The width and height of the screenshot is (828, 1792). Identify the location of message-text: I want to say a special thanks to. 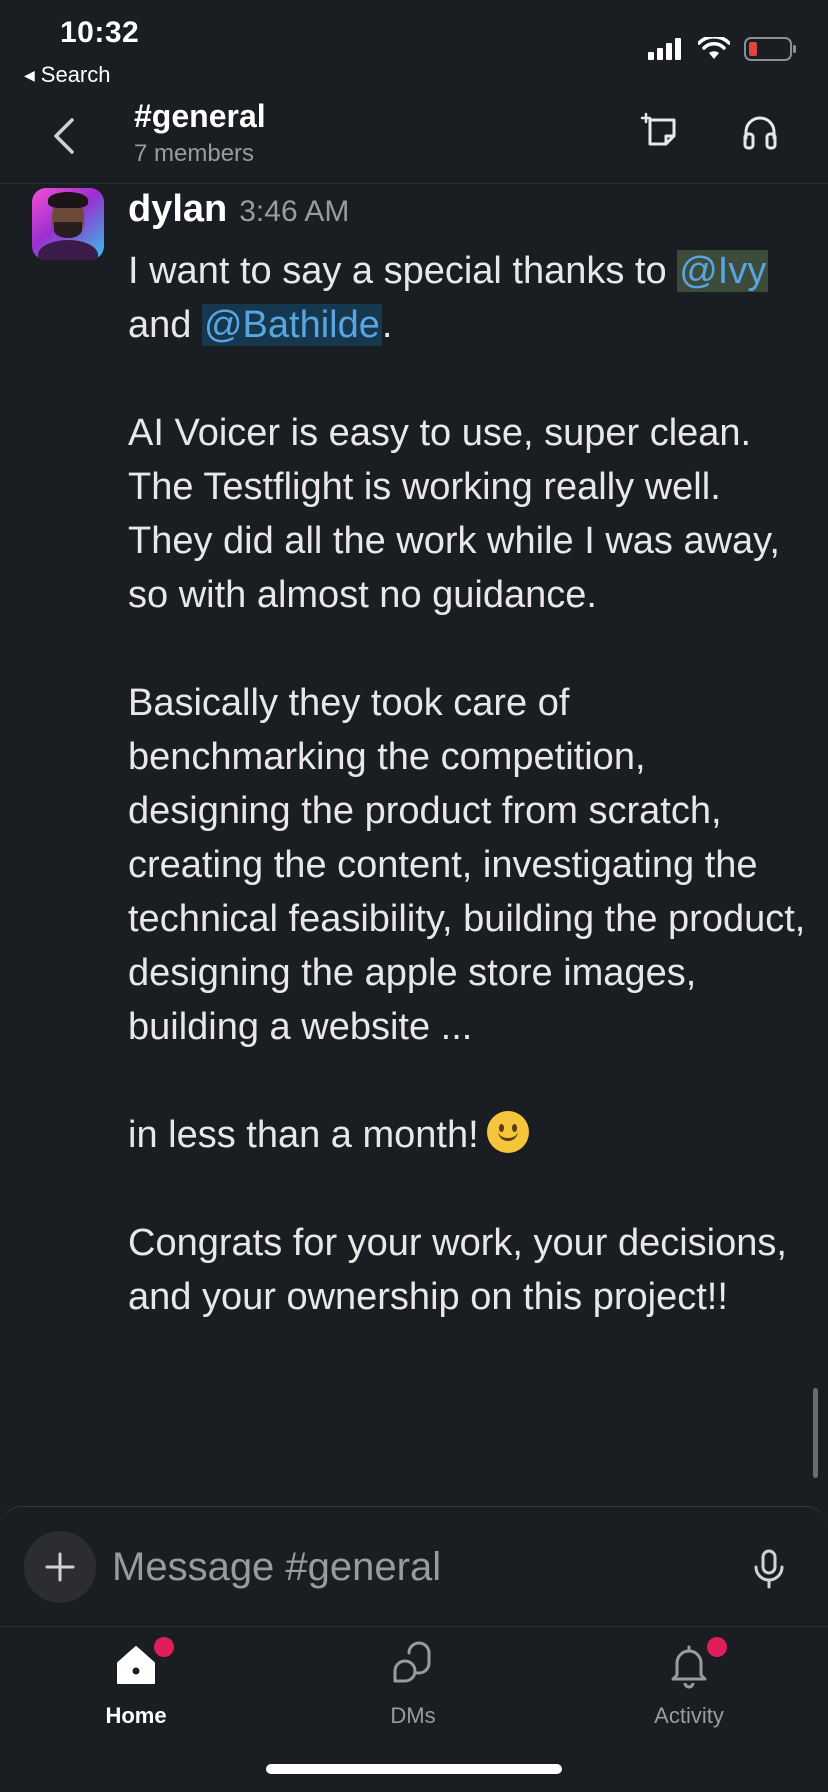
(397, 271).